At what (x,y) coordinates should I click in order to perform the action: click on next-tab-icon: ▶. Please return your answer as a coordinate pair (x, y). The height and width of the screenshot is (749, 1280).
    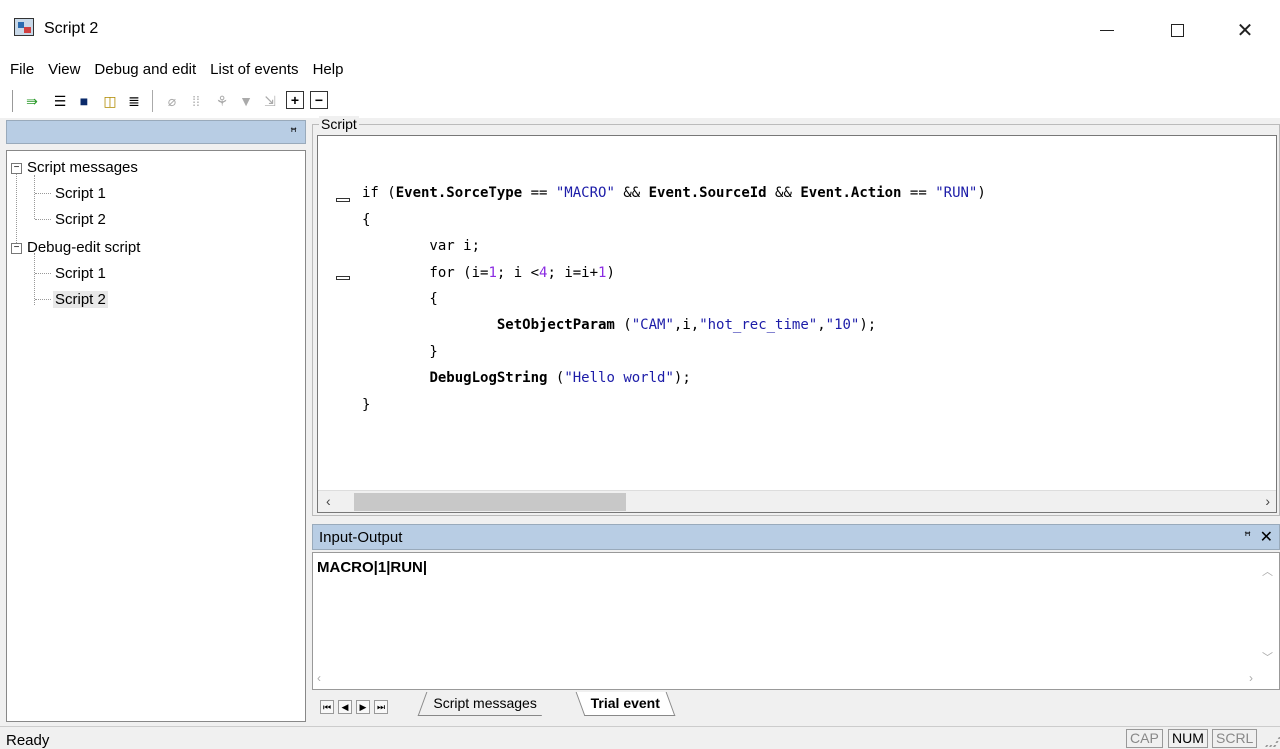
    Looking at the image, I should click on (363, 707).